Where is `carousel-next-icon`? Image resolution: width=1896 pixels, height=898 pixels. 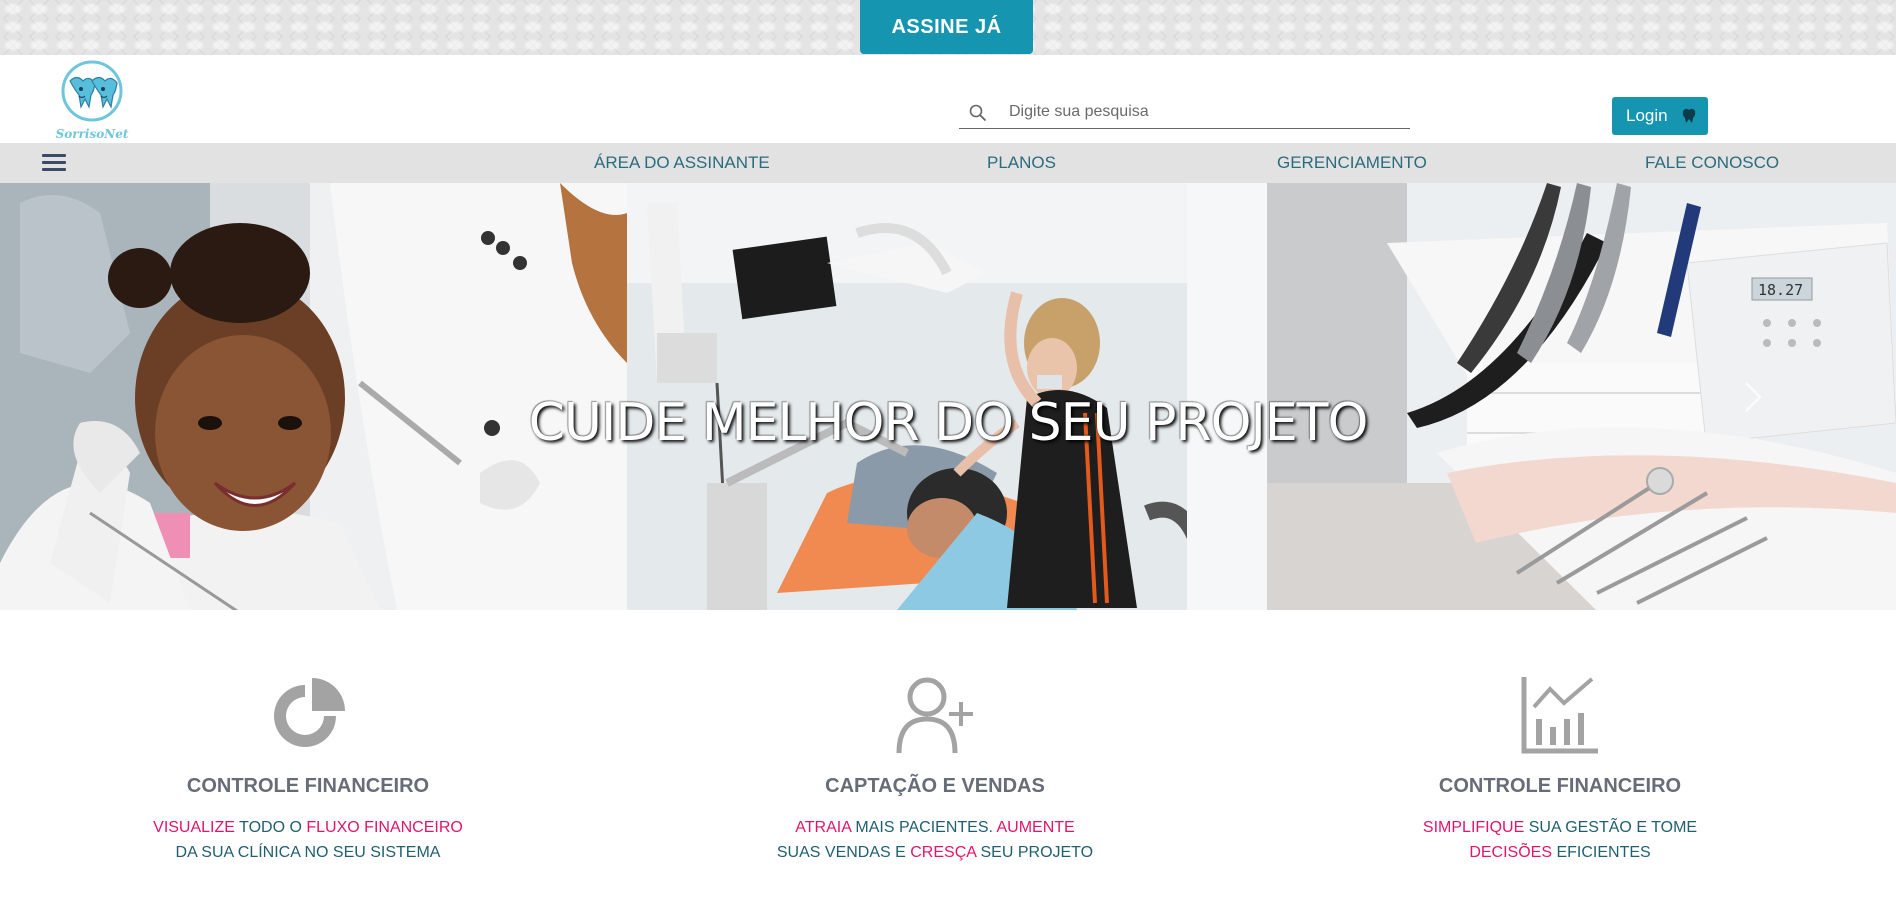
carousel-next-icon is located at coordinates (1753, 397).